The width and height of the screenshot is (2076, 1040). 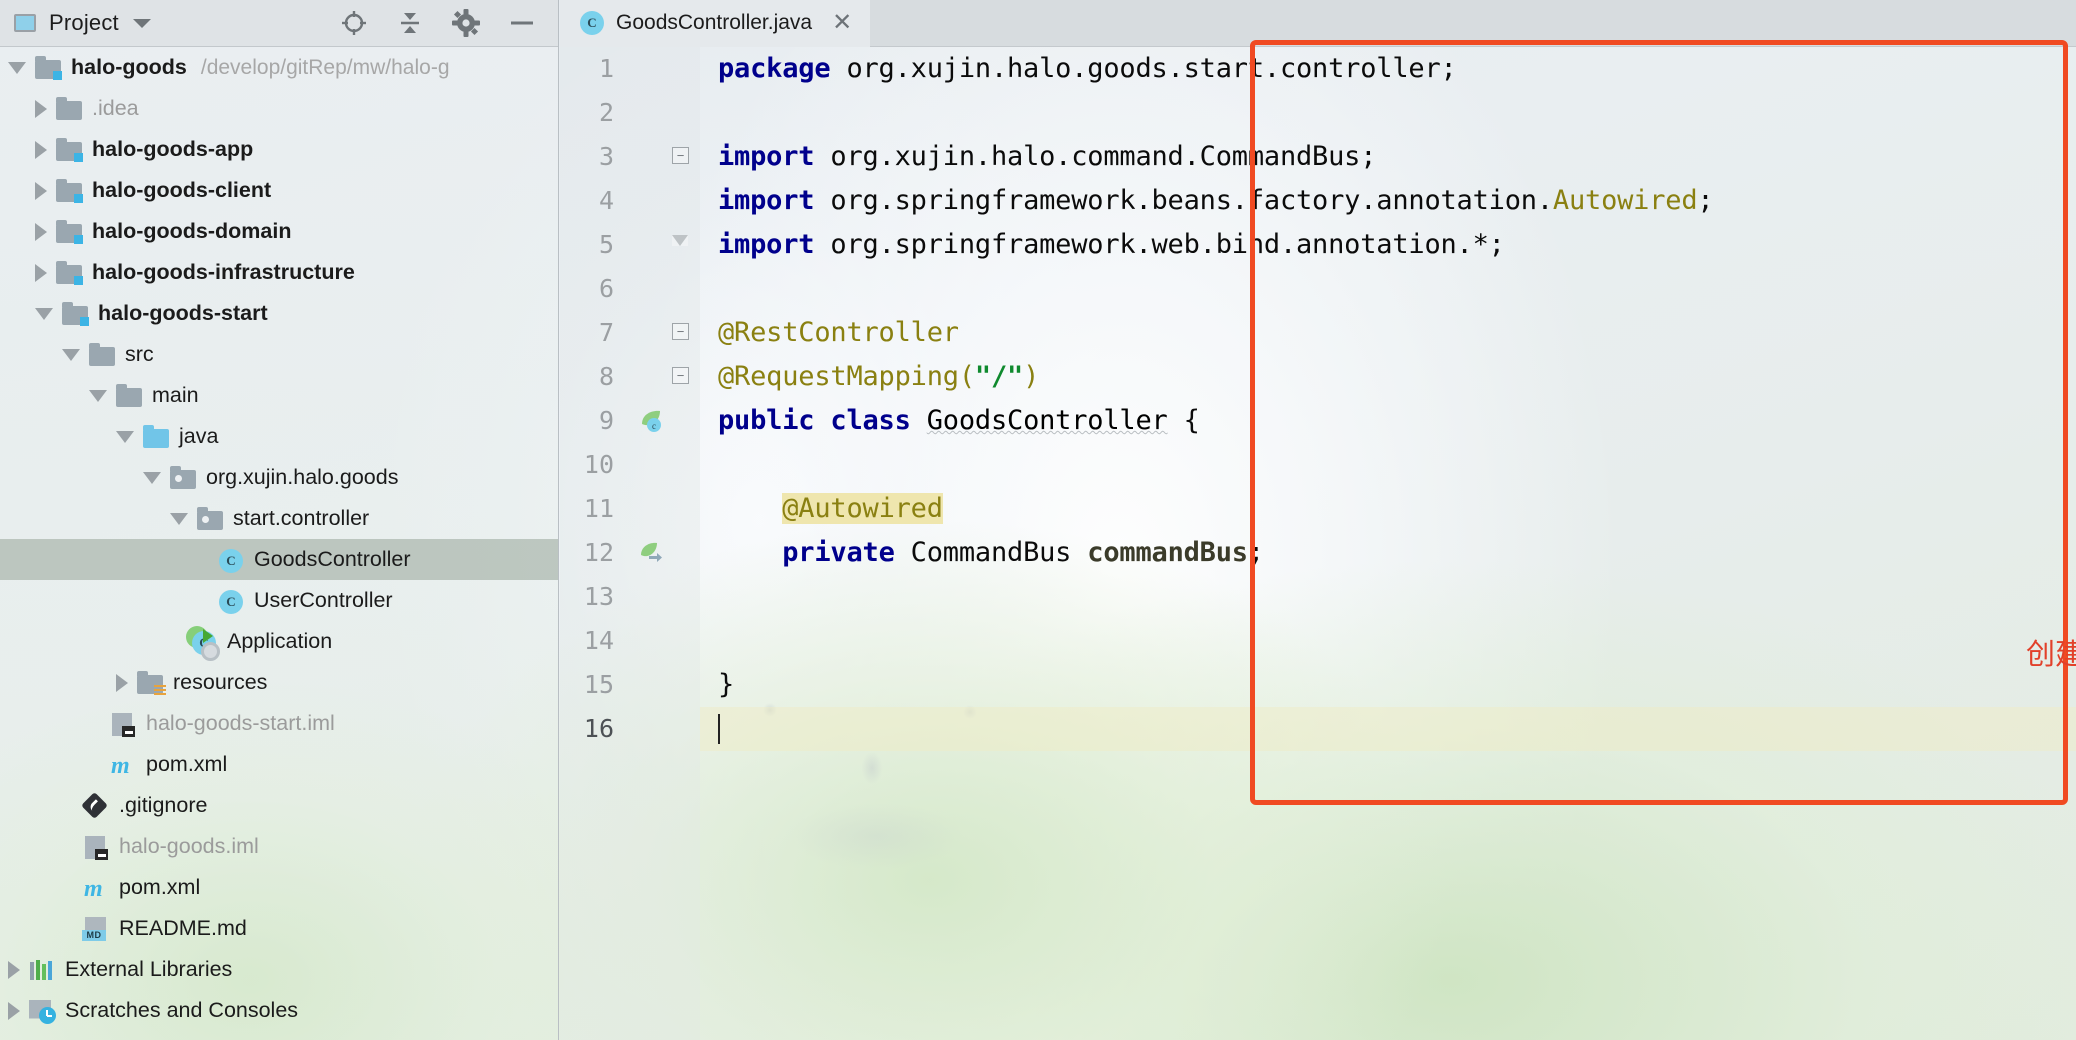 What do you see at coordinates (95, 805) in the screenshot?
I see `git-file-icon` at bounding box center [95, 805].